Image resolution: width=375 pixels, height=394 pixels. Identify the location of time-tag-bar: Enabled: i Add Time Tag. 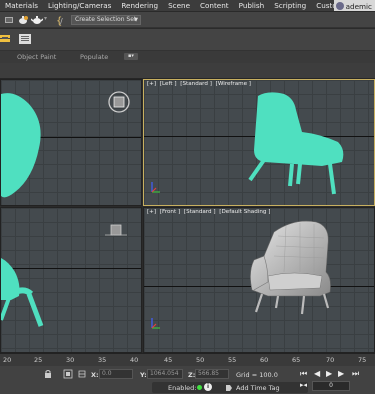
(230, 387).